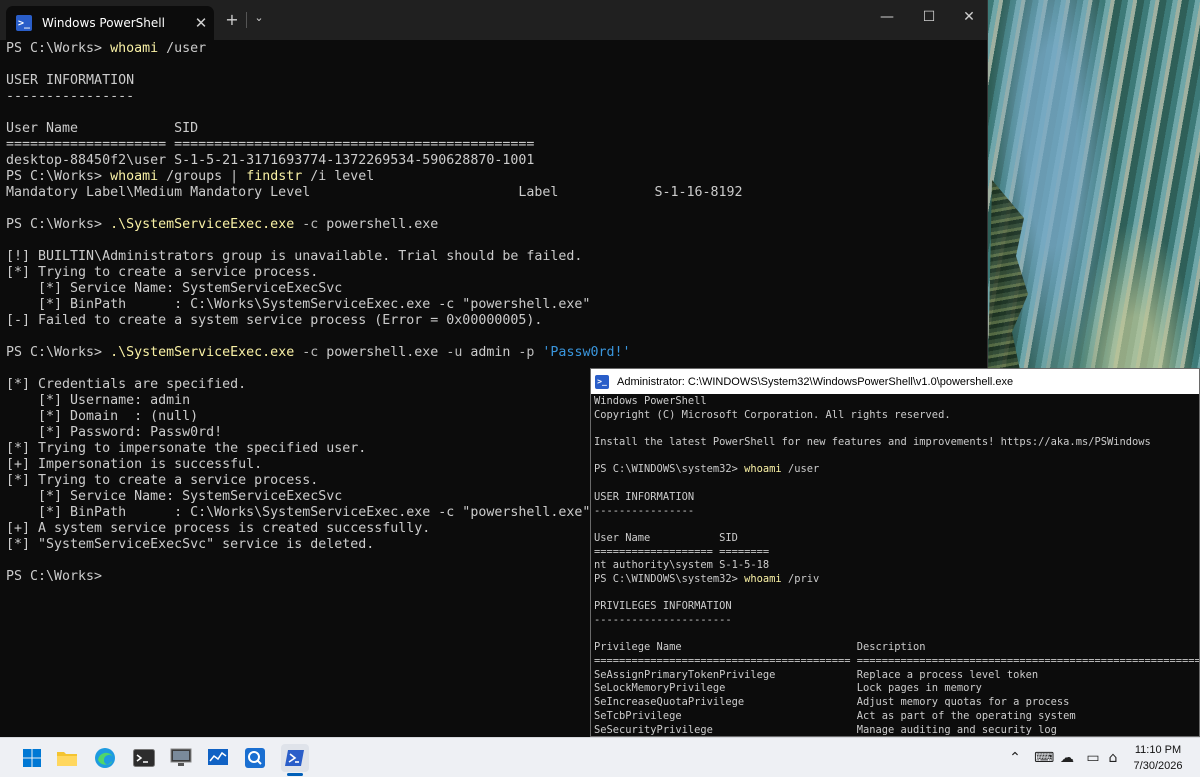 This screenshot has width=1200, height=777. Describe the element at coordinates (306, 224) in the screenshot. I see `console-text: -c` at that location.